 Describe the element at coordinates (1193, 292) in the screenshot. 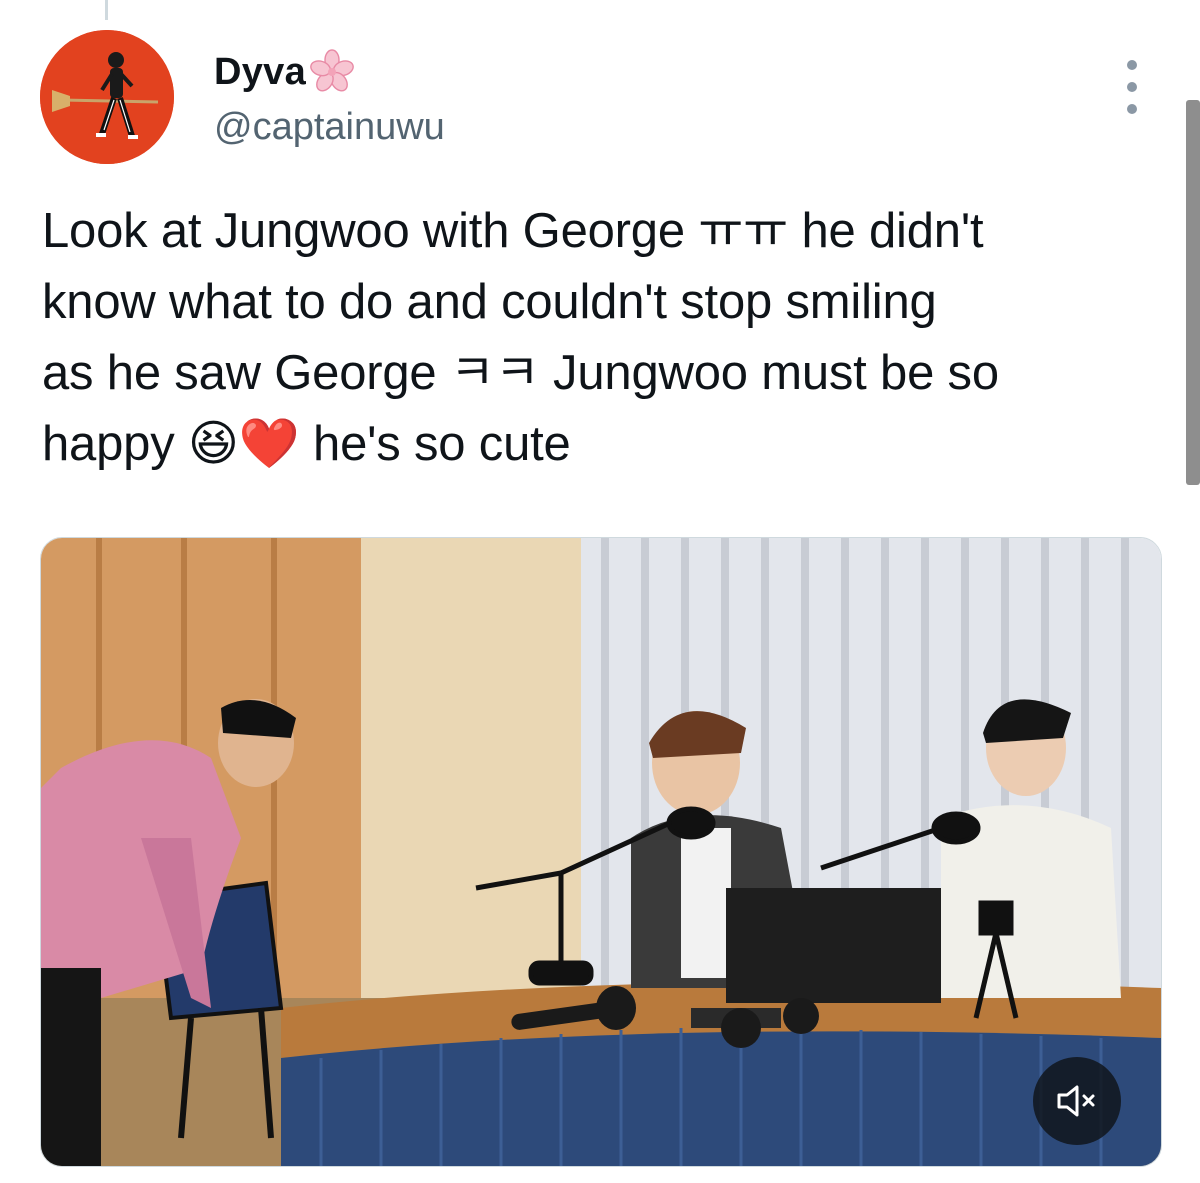

I see `scrollbar` at that location.